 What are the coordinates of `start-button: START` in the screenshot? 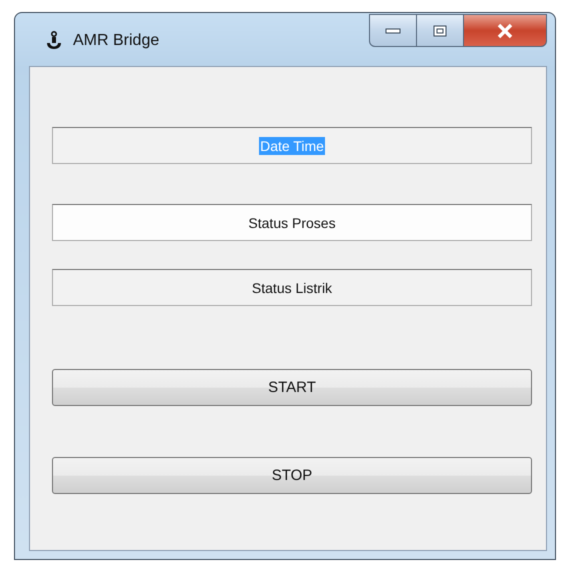 It's located at (292, 387).